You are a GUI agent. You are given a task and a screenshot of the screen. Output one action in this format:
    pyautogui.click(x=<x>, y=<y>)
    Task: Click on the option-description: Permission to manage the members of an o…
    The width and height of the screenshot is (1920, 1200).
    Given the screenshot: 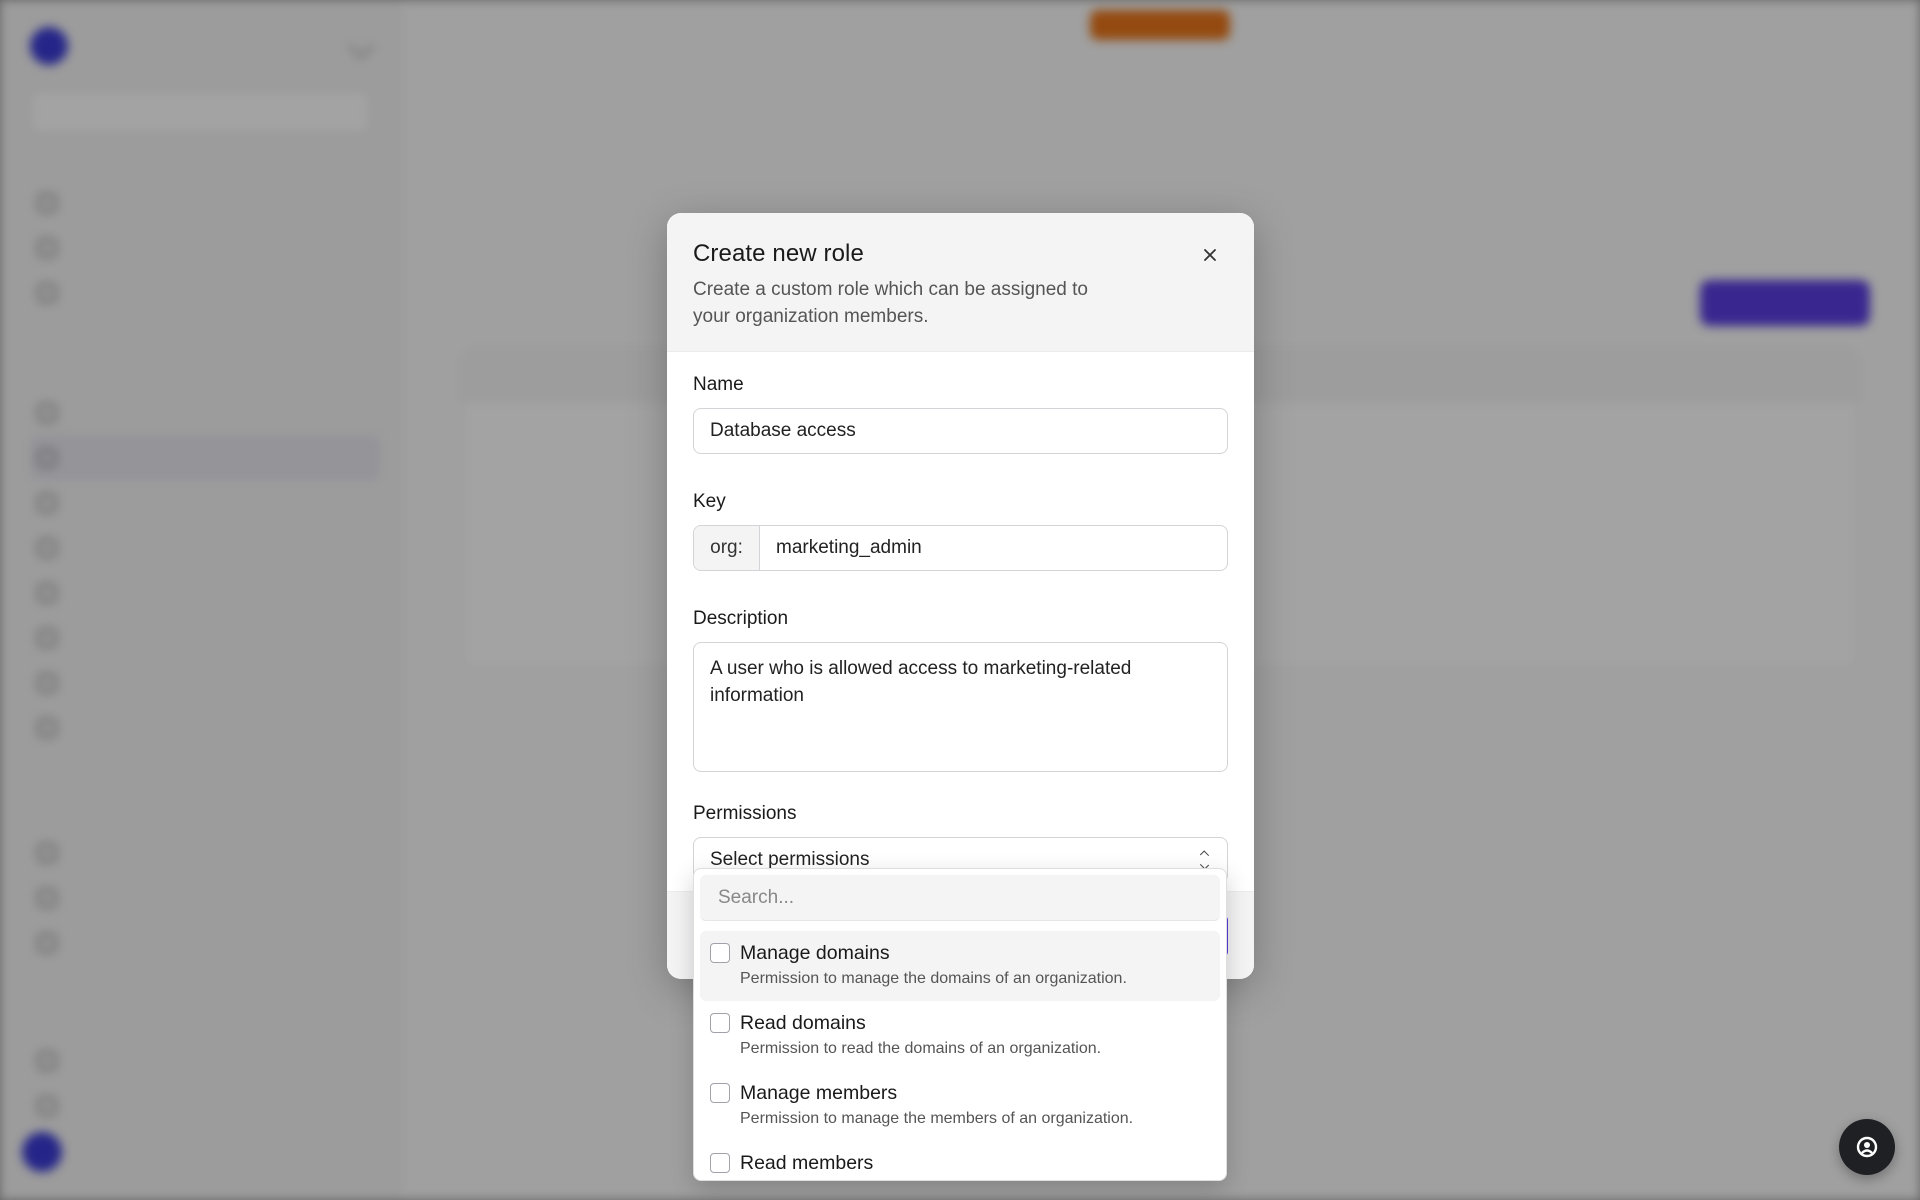 What is the action you would take?
    pyautogui.click(x=937, y=1118)
    